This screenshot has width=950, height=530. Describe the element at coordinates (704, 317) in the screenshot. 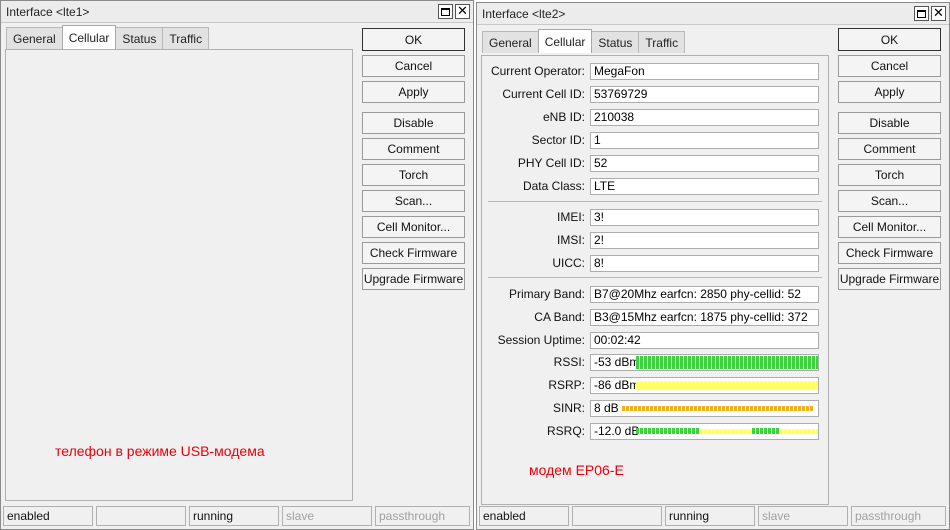

I see `ca-band-value: B3@15Mhz earfcn: 1875 phy-cellid: 372` at that location.